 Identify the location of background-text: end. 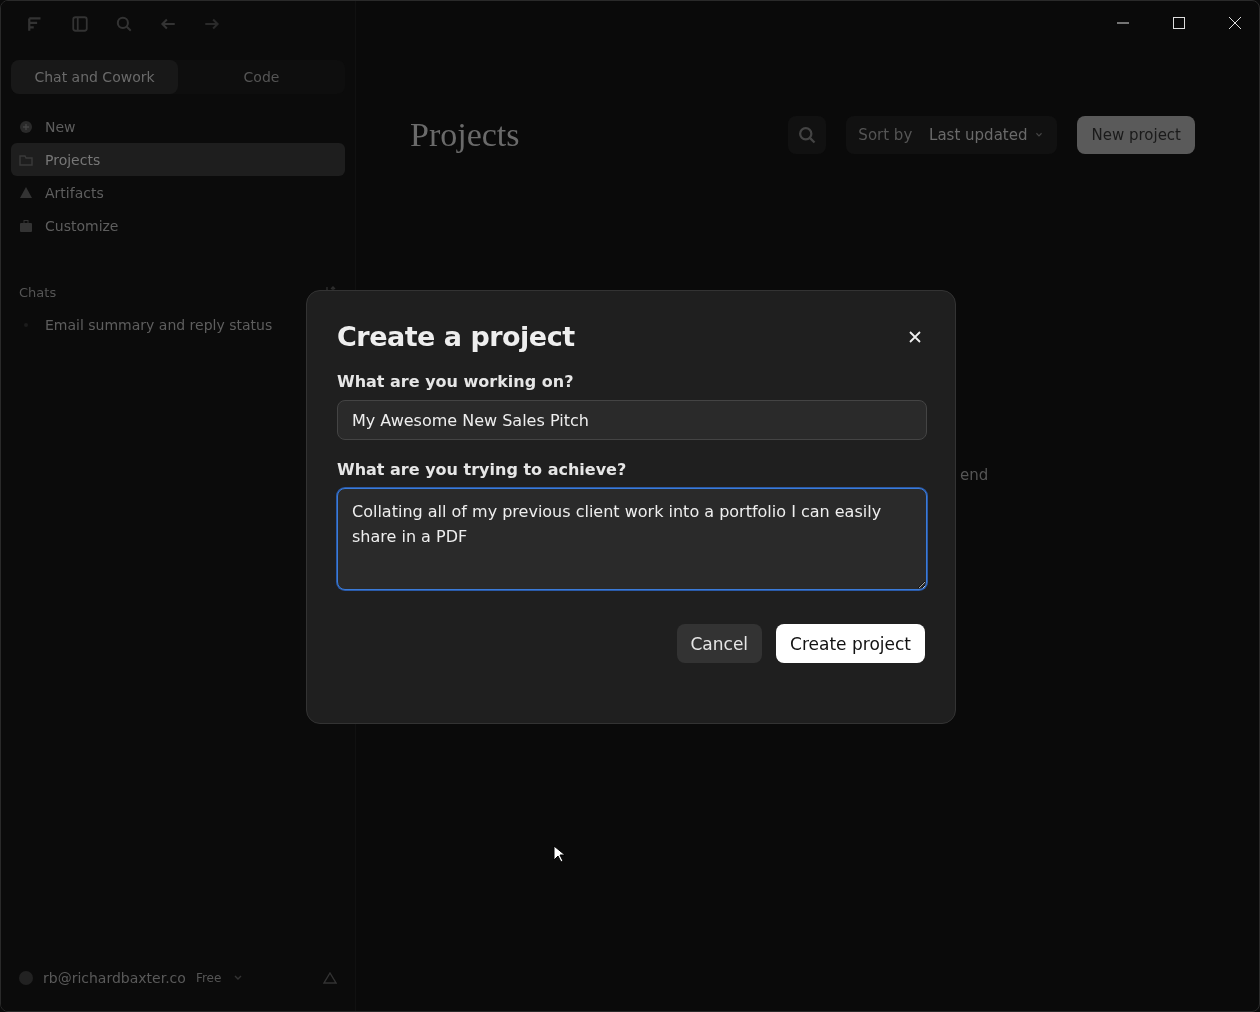
(974, 475).